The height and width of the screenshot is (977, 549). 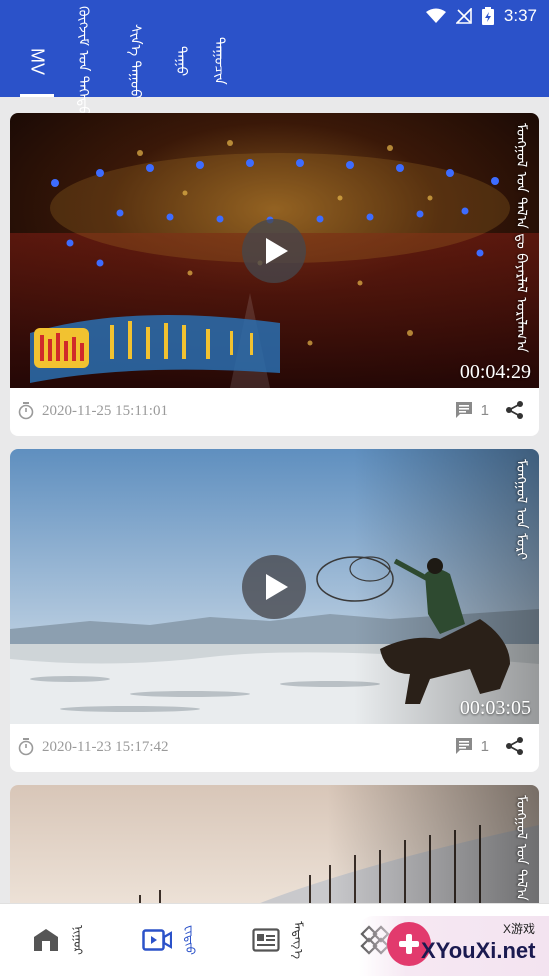 What do you see at coordinates (521, 510) in the screenshot?
I see `video-title: ᠮᠣᠩᠭᠣᠯ ᠤᠨ ᠮᠣᠷᠢ` at bounding box center [521, 510].